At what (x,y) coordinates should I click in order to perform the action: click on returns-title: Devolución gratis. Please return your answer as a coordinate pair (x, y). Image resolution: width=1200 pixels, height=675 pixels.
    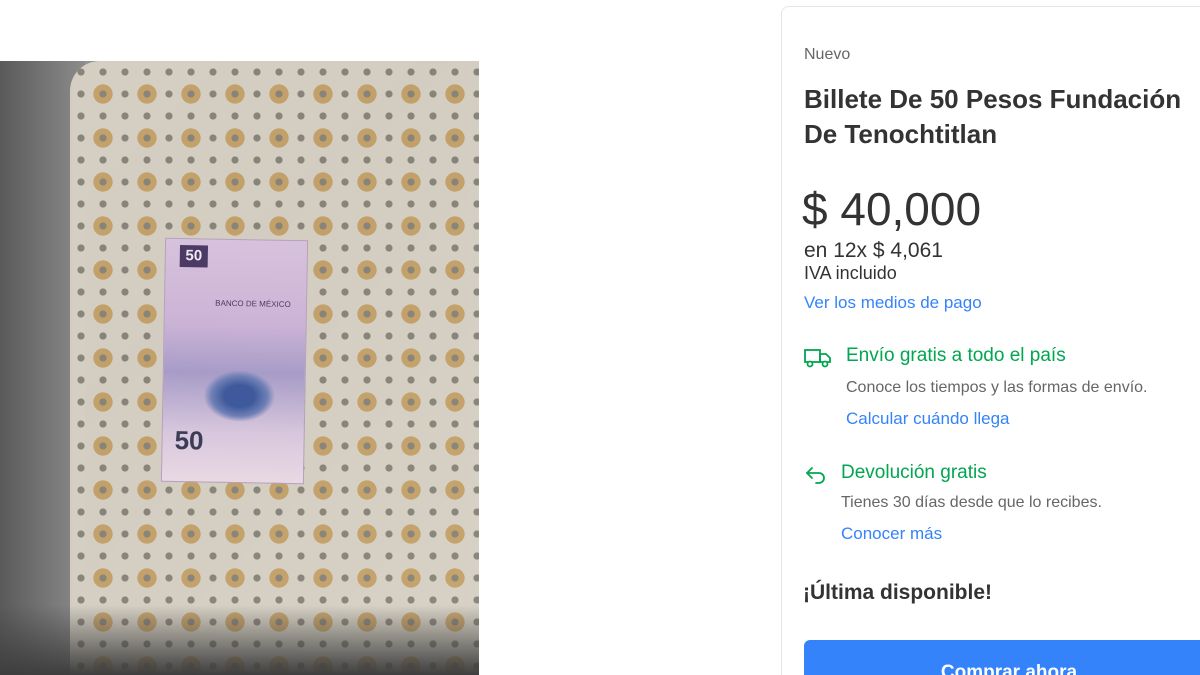
    Looking at the image, I should click on (914, 472).